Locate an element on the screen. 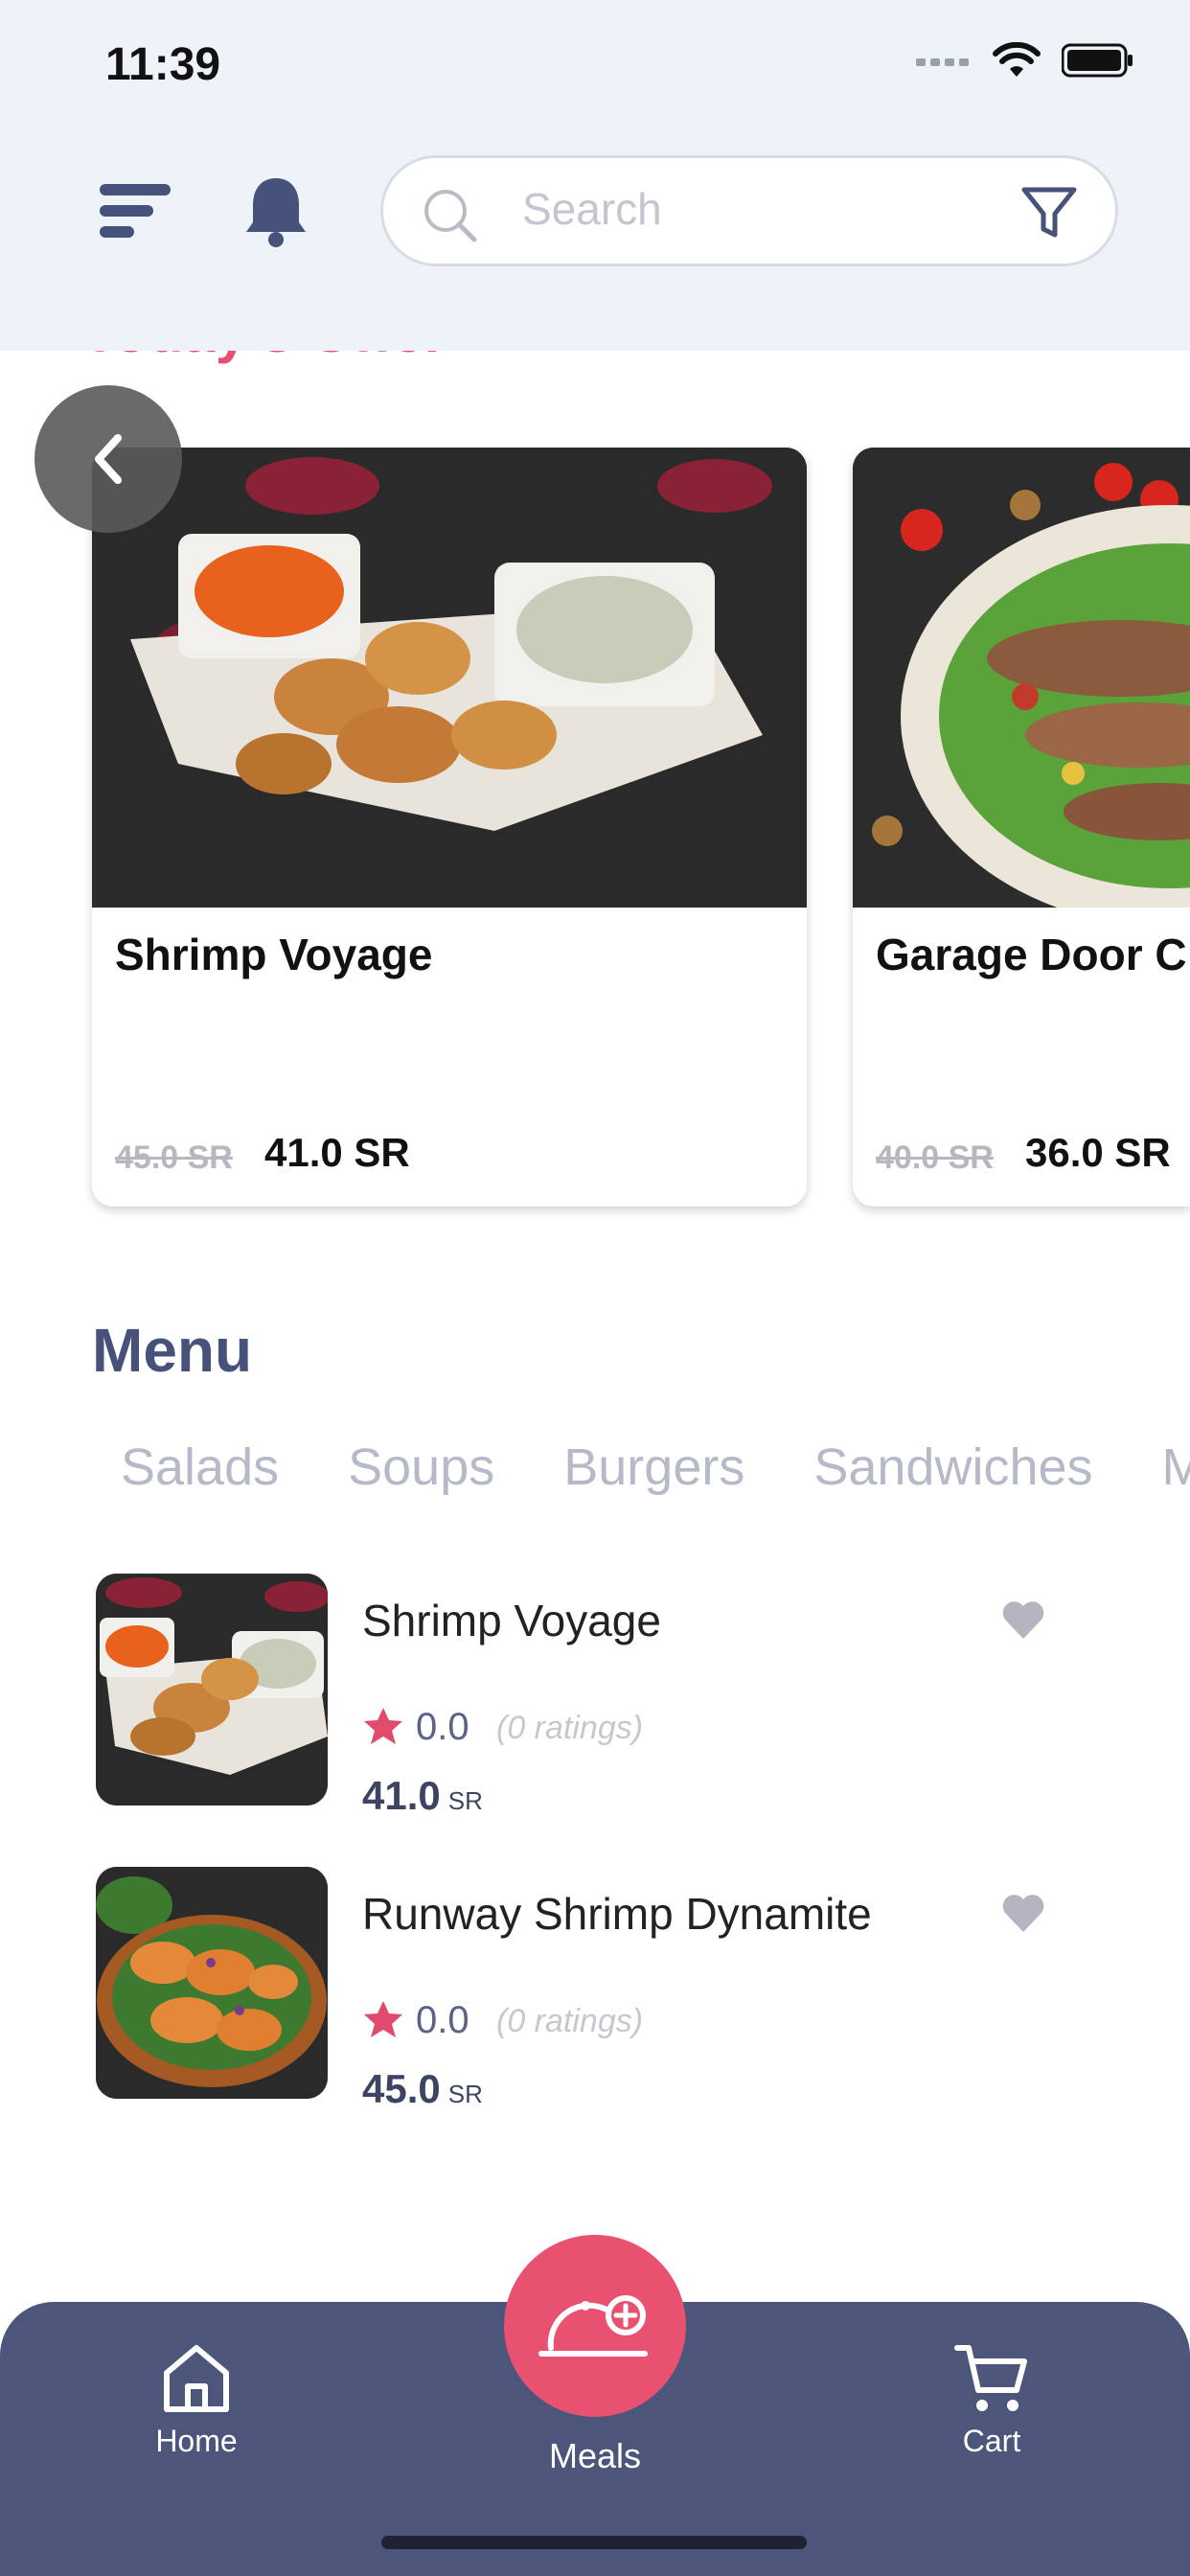 This screenshot has width=1190, height=2576. offer-card: Garage Door C 40.0 SR 36.0 SR is located at coordinates (1021, 828).